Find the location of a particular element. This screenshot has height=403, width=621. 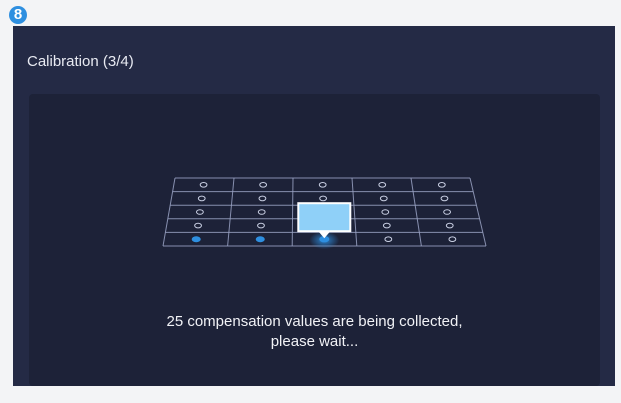

probe-body is located at coordinates (324, 217).